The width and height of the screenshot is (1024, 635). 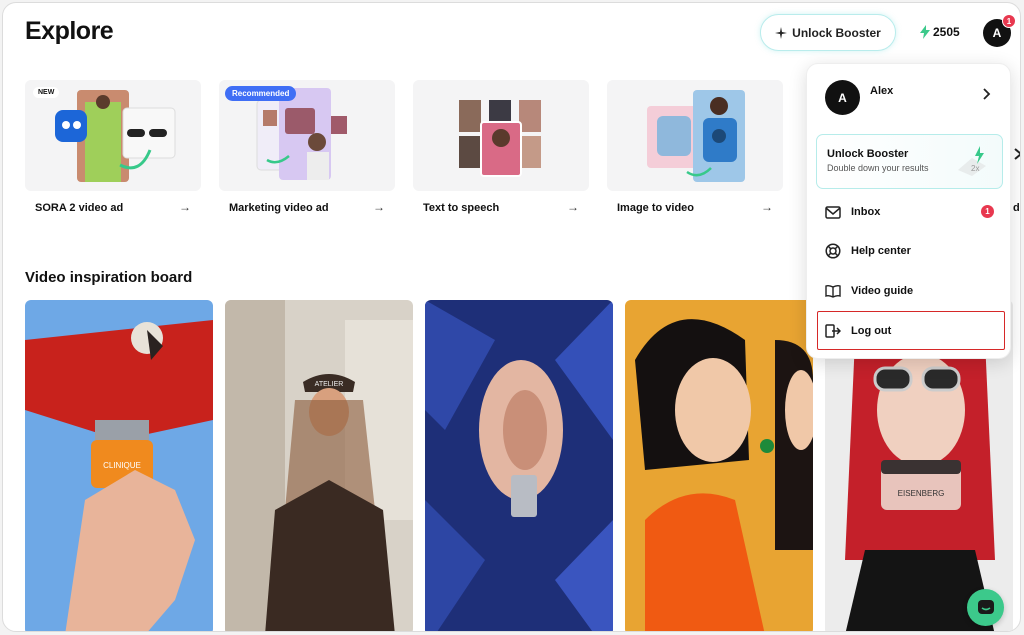 What do you see at coordinates (833, 212) in the screenshot?
I see `mail-icon` at bounding box center [833, 212].